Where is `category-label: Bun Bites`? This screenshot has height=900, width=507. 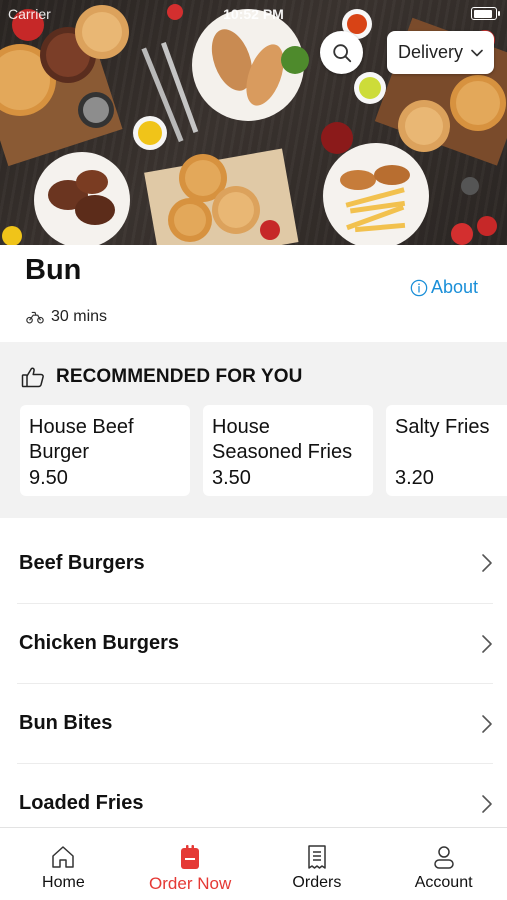 category-label: Bun Bites is located at coordinates (66, 723).